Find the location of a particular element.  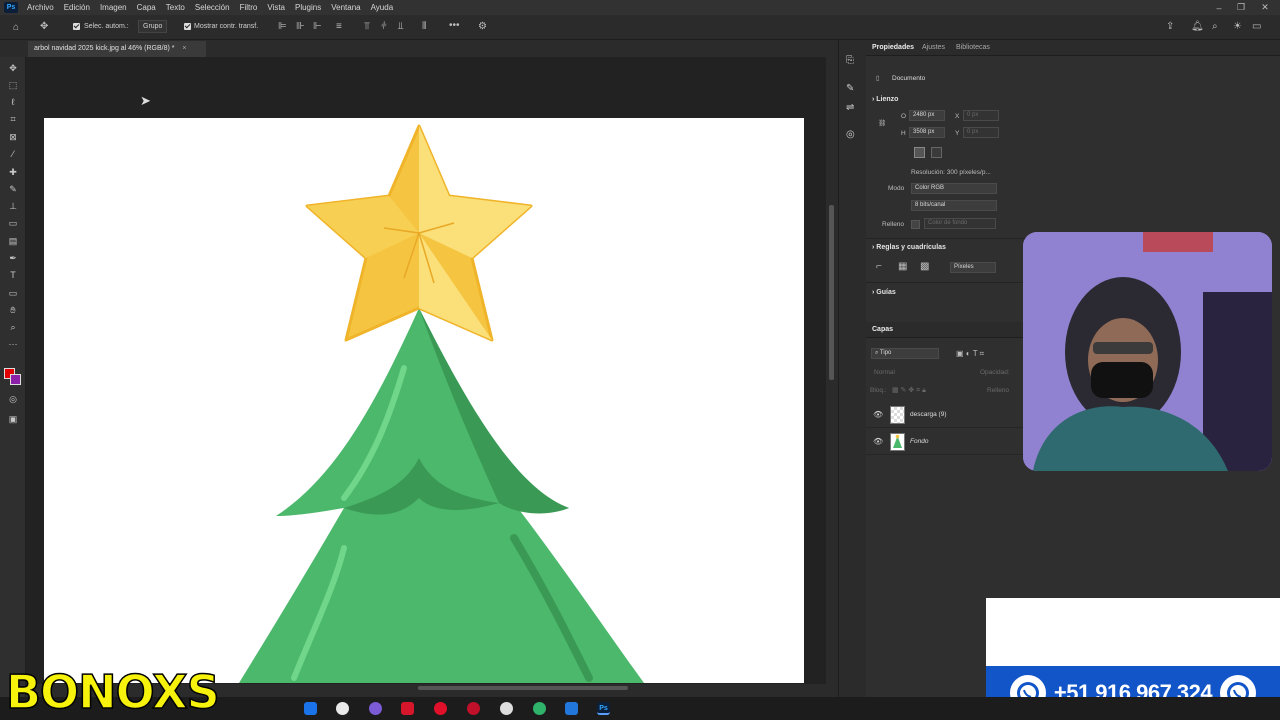

pen-tool-icon: ✒ is located at coordinates (13, 258).